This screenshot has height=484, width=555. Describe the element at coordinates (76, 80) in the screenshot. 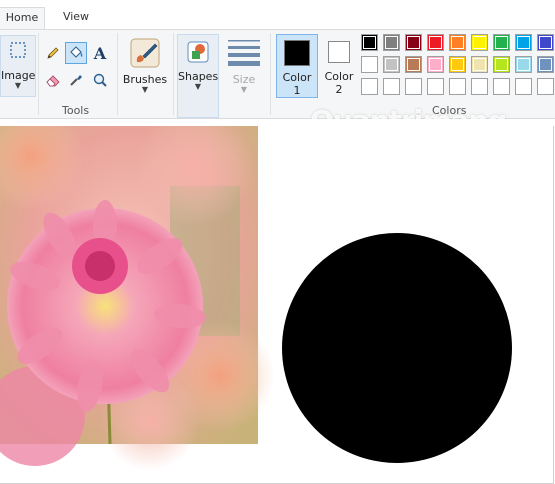

I see `color-picker-icon` at that location.